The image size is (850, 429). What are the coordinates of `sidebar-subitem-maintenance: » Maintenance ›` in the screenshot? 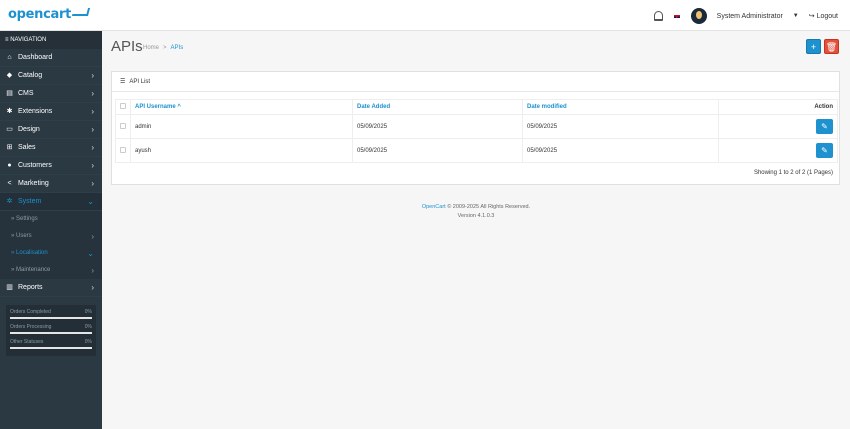 It's located at (51, 270).